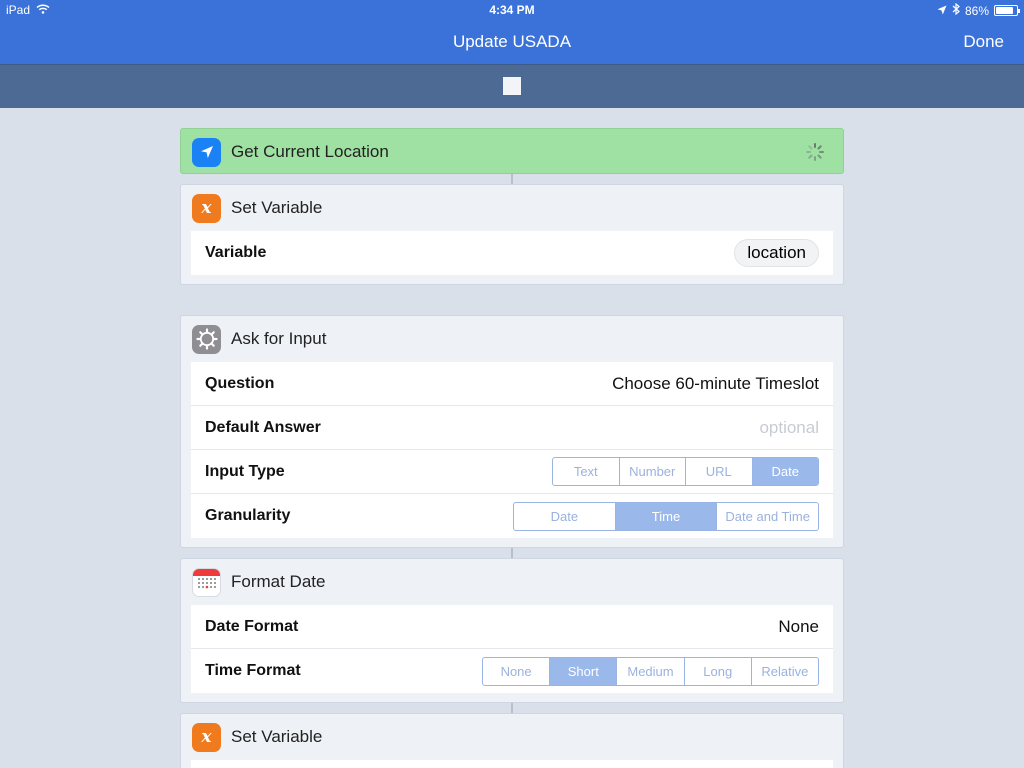 The image size is (1024, 768). Describe the element at coordinates (798, 627) in the screenshot. I see `date-format-value: None` at that location.